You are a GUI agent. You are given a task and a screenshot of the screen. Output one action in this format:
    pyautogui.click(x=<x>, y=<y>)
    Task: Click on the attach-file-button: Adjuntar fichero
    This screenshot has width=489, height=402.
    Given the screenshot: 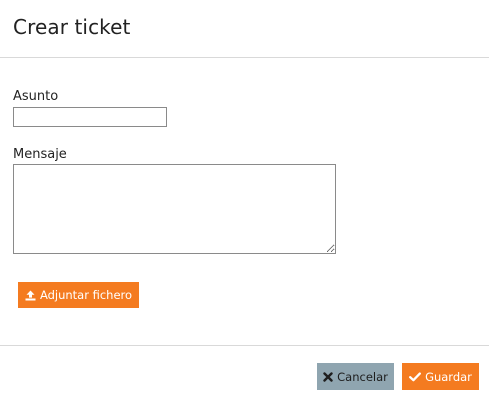 What is the action you would take?
    pyautogui.click(x=78, y=295)
    